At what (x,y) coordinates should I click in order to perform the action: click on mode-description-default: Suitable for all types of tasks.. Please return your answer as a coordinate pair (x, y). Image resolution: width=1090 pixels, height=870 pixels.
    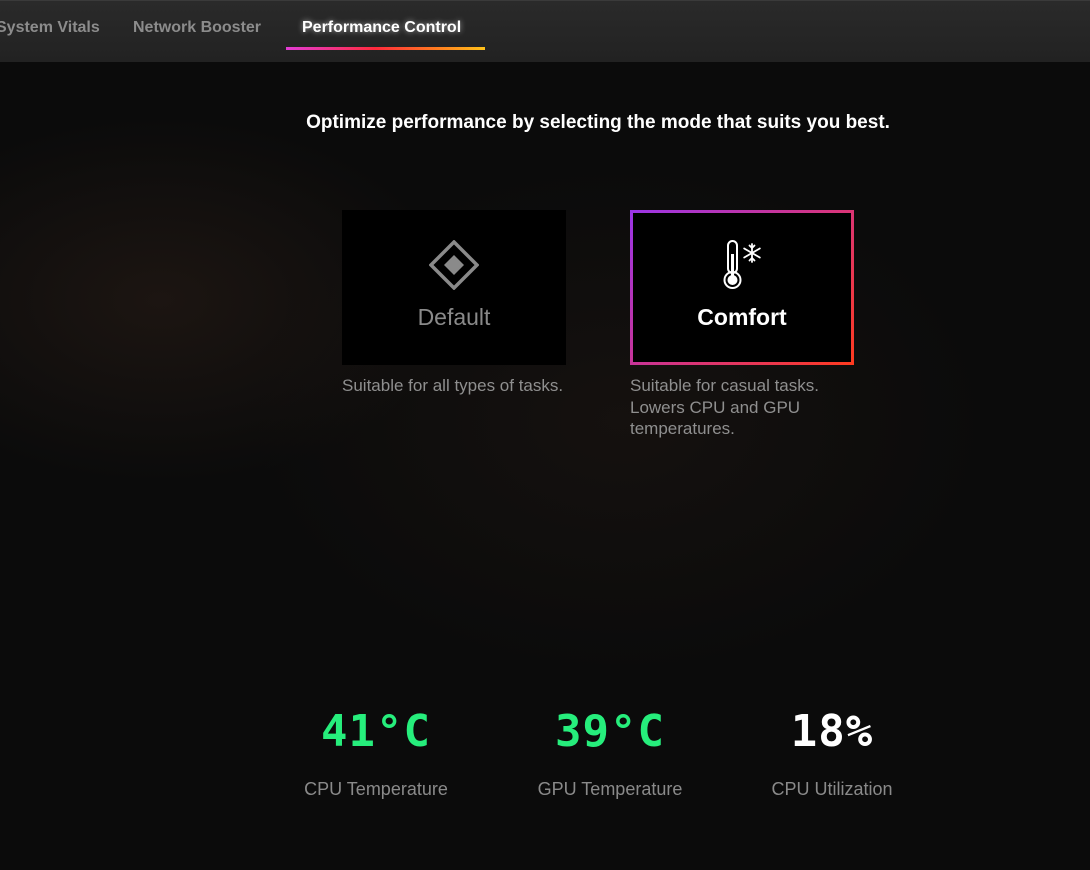
    Looking at the image, I should click on (453, 385).